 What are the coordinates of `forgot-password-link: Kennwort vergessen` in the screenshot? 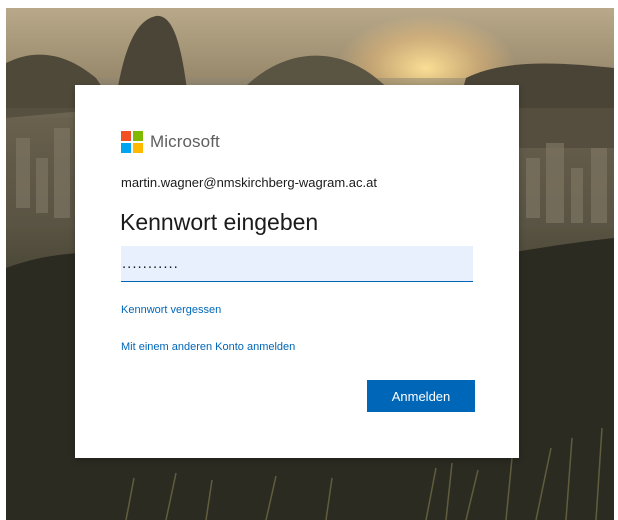 It's located at (171, 310).